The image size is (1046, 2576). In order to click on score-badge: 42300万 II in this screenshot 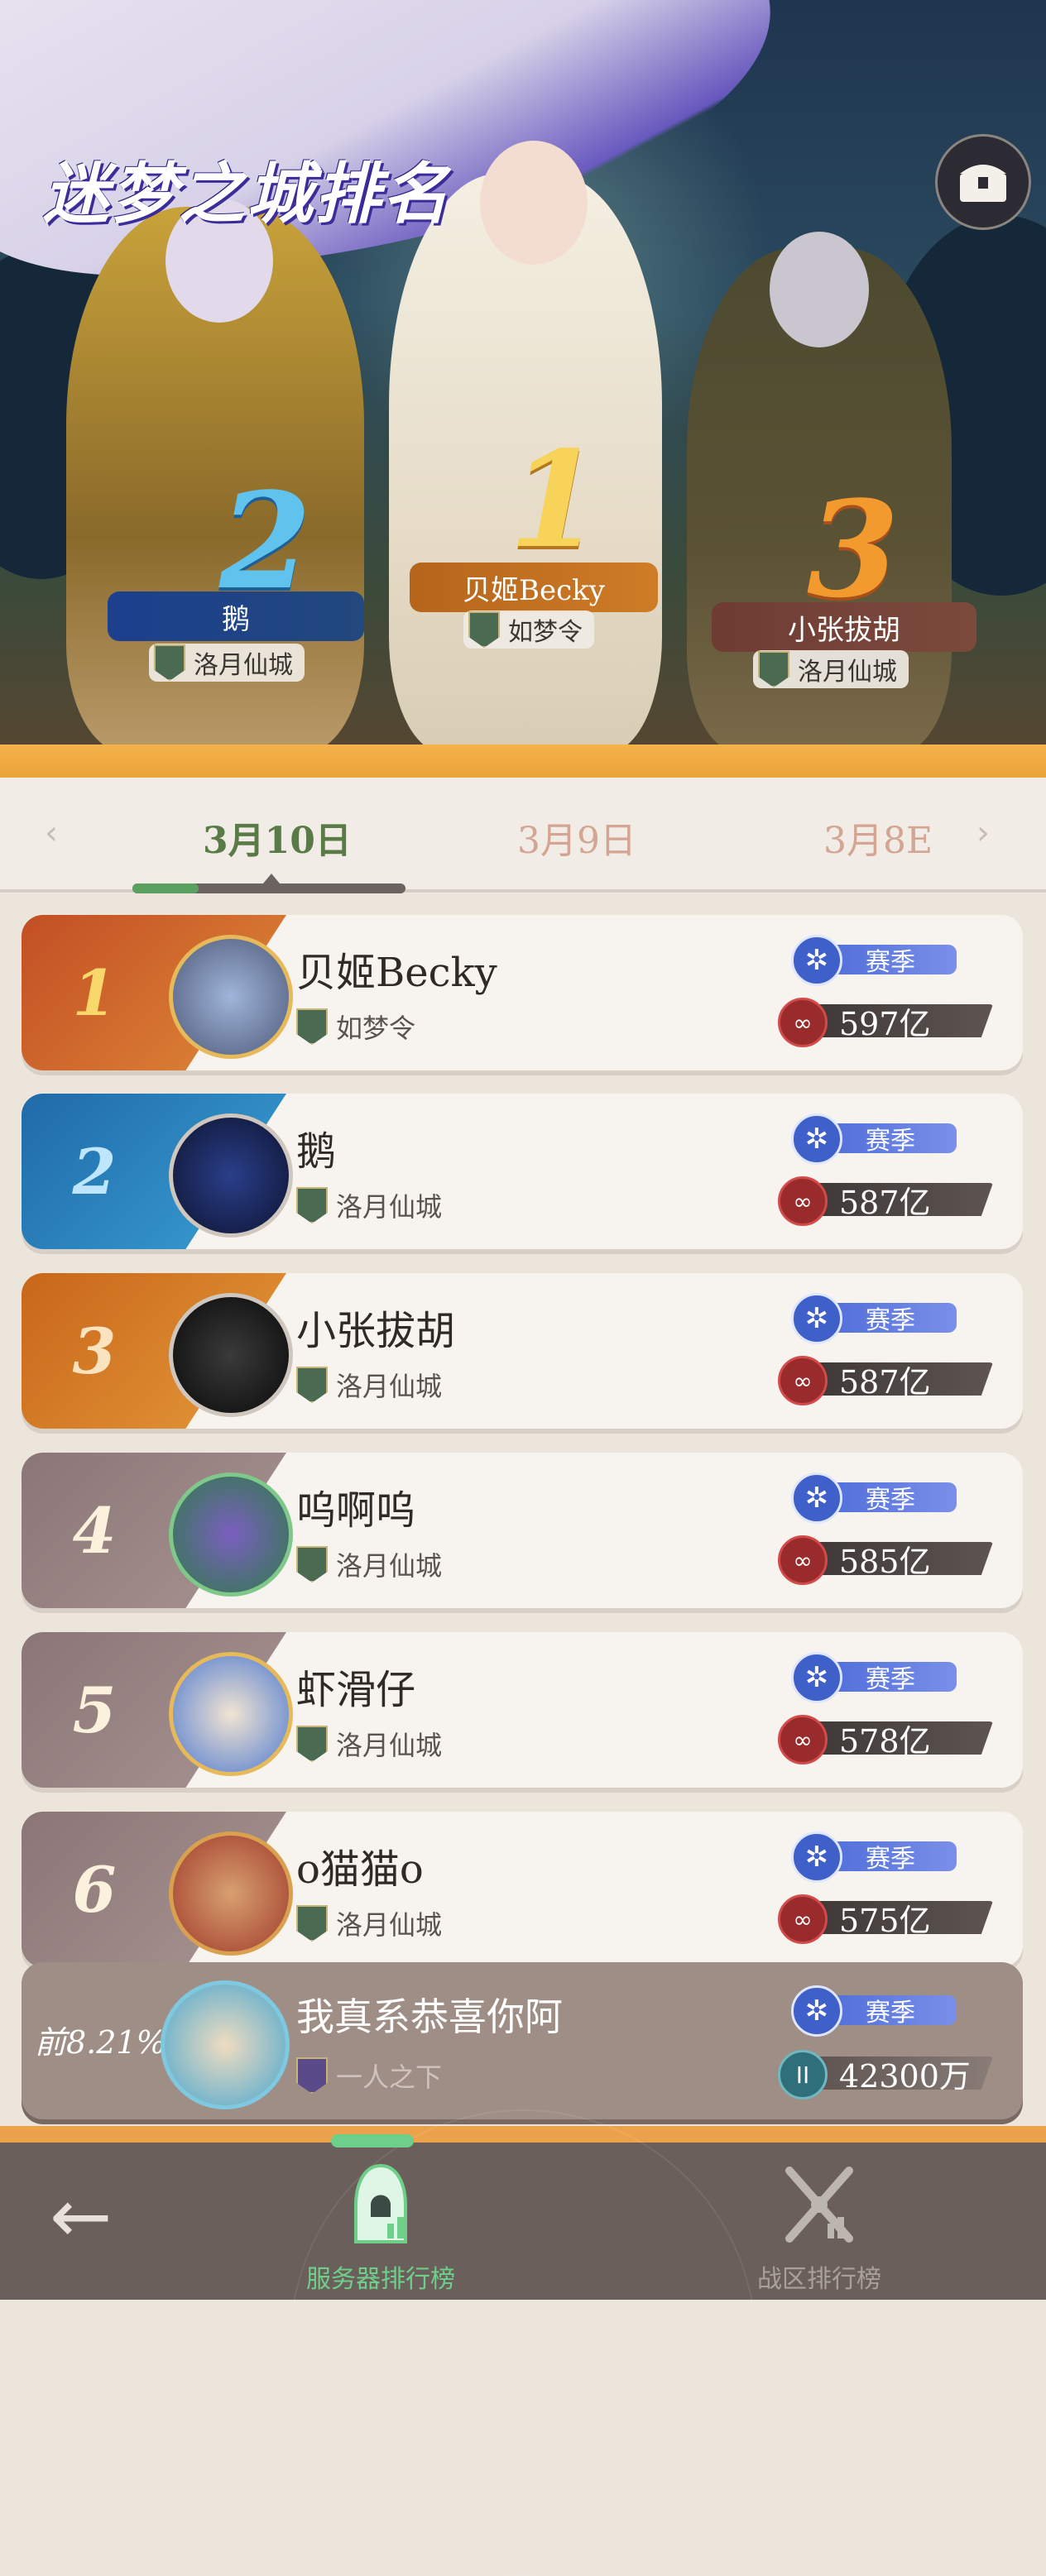, I will do `click(885, 2075)`.